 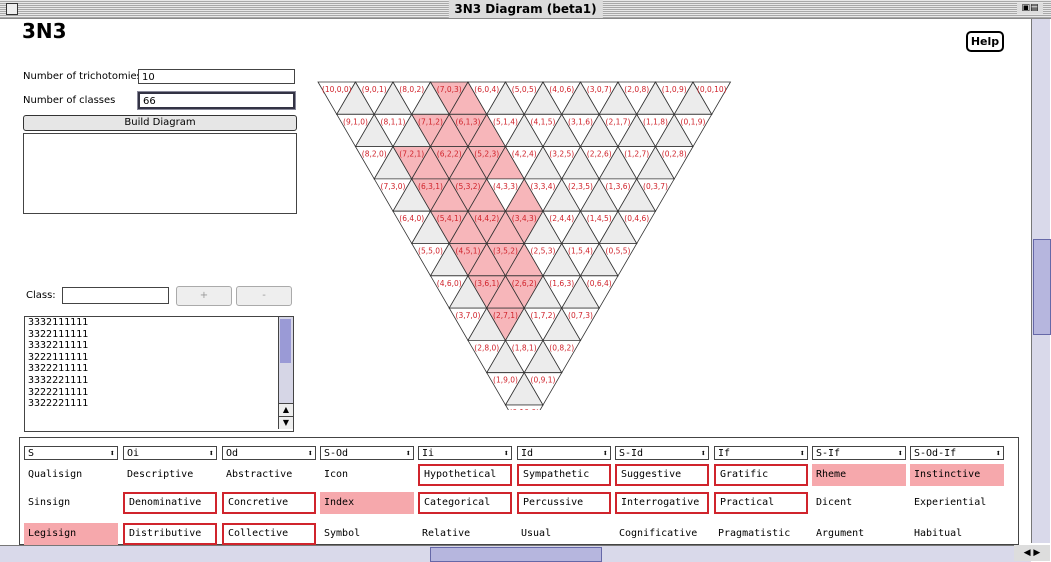 I want to click on triangle-label: (2,2,6), so click(x=599, y=154).